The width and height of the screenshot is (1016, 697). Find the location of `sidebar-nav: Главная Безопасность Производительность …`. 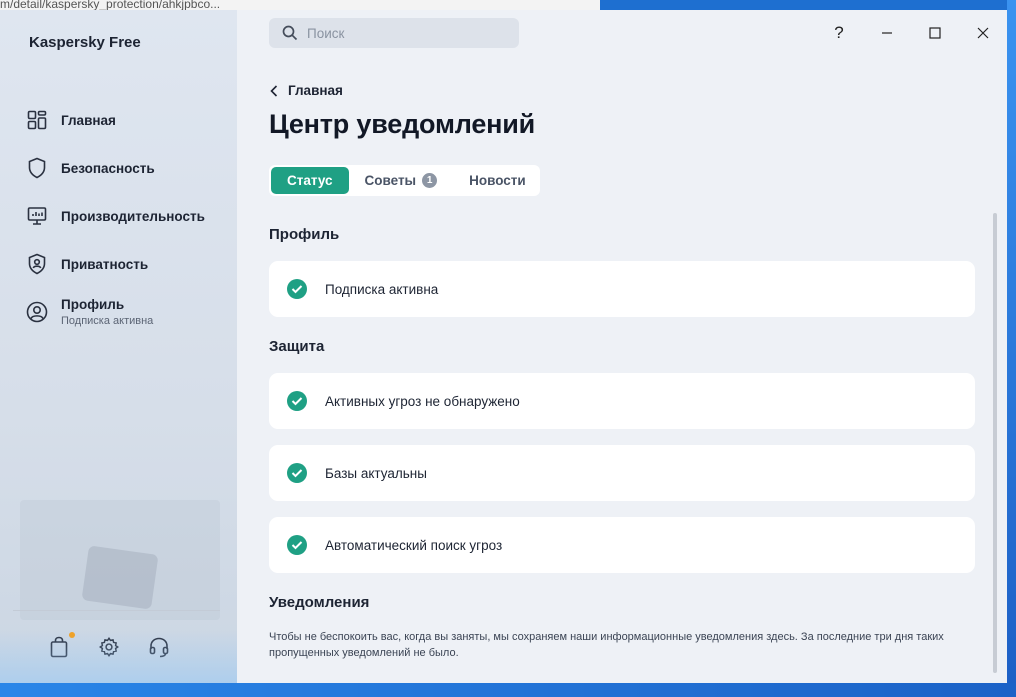

sidebar-nav: Главная Безопасность Производительность … is located at coordinates (118, 216).